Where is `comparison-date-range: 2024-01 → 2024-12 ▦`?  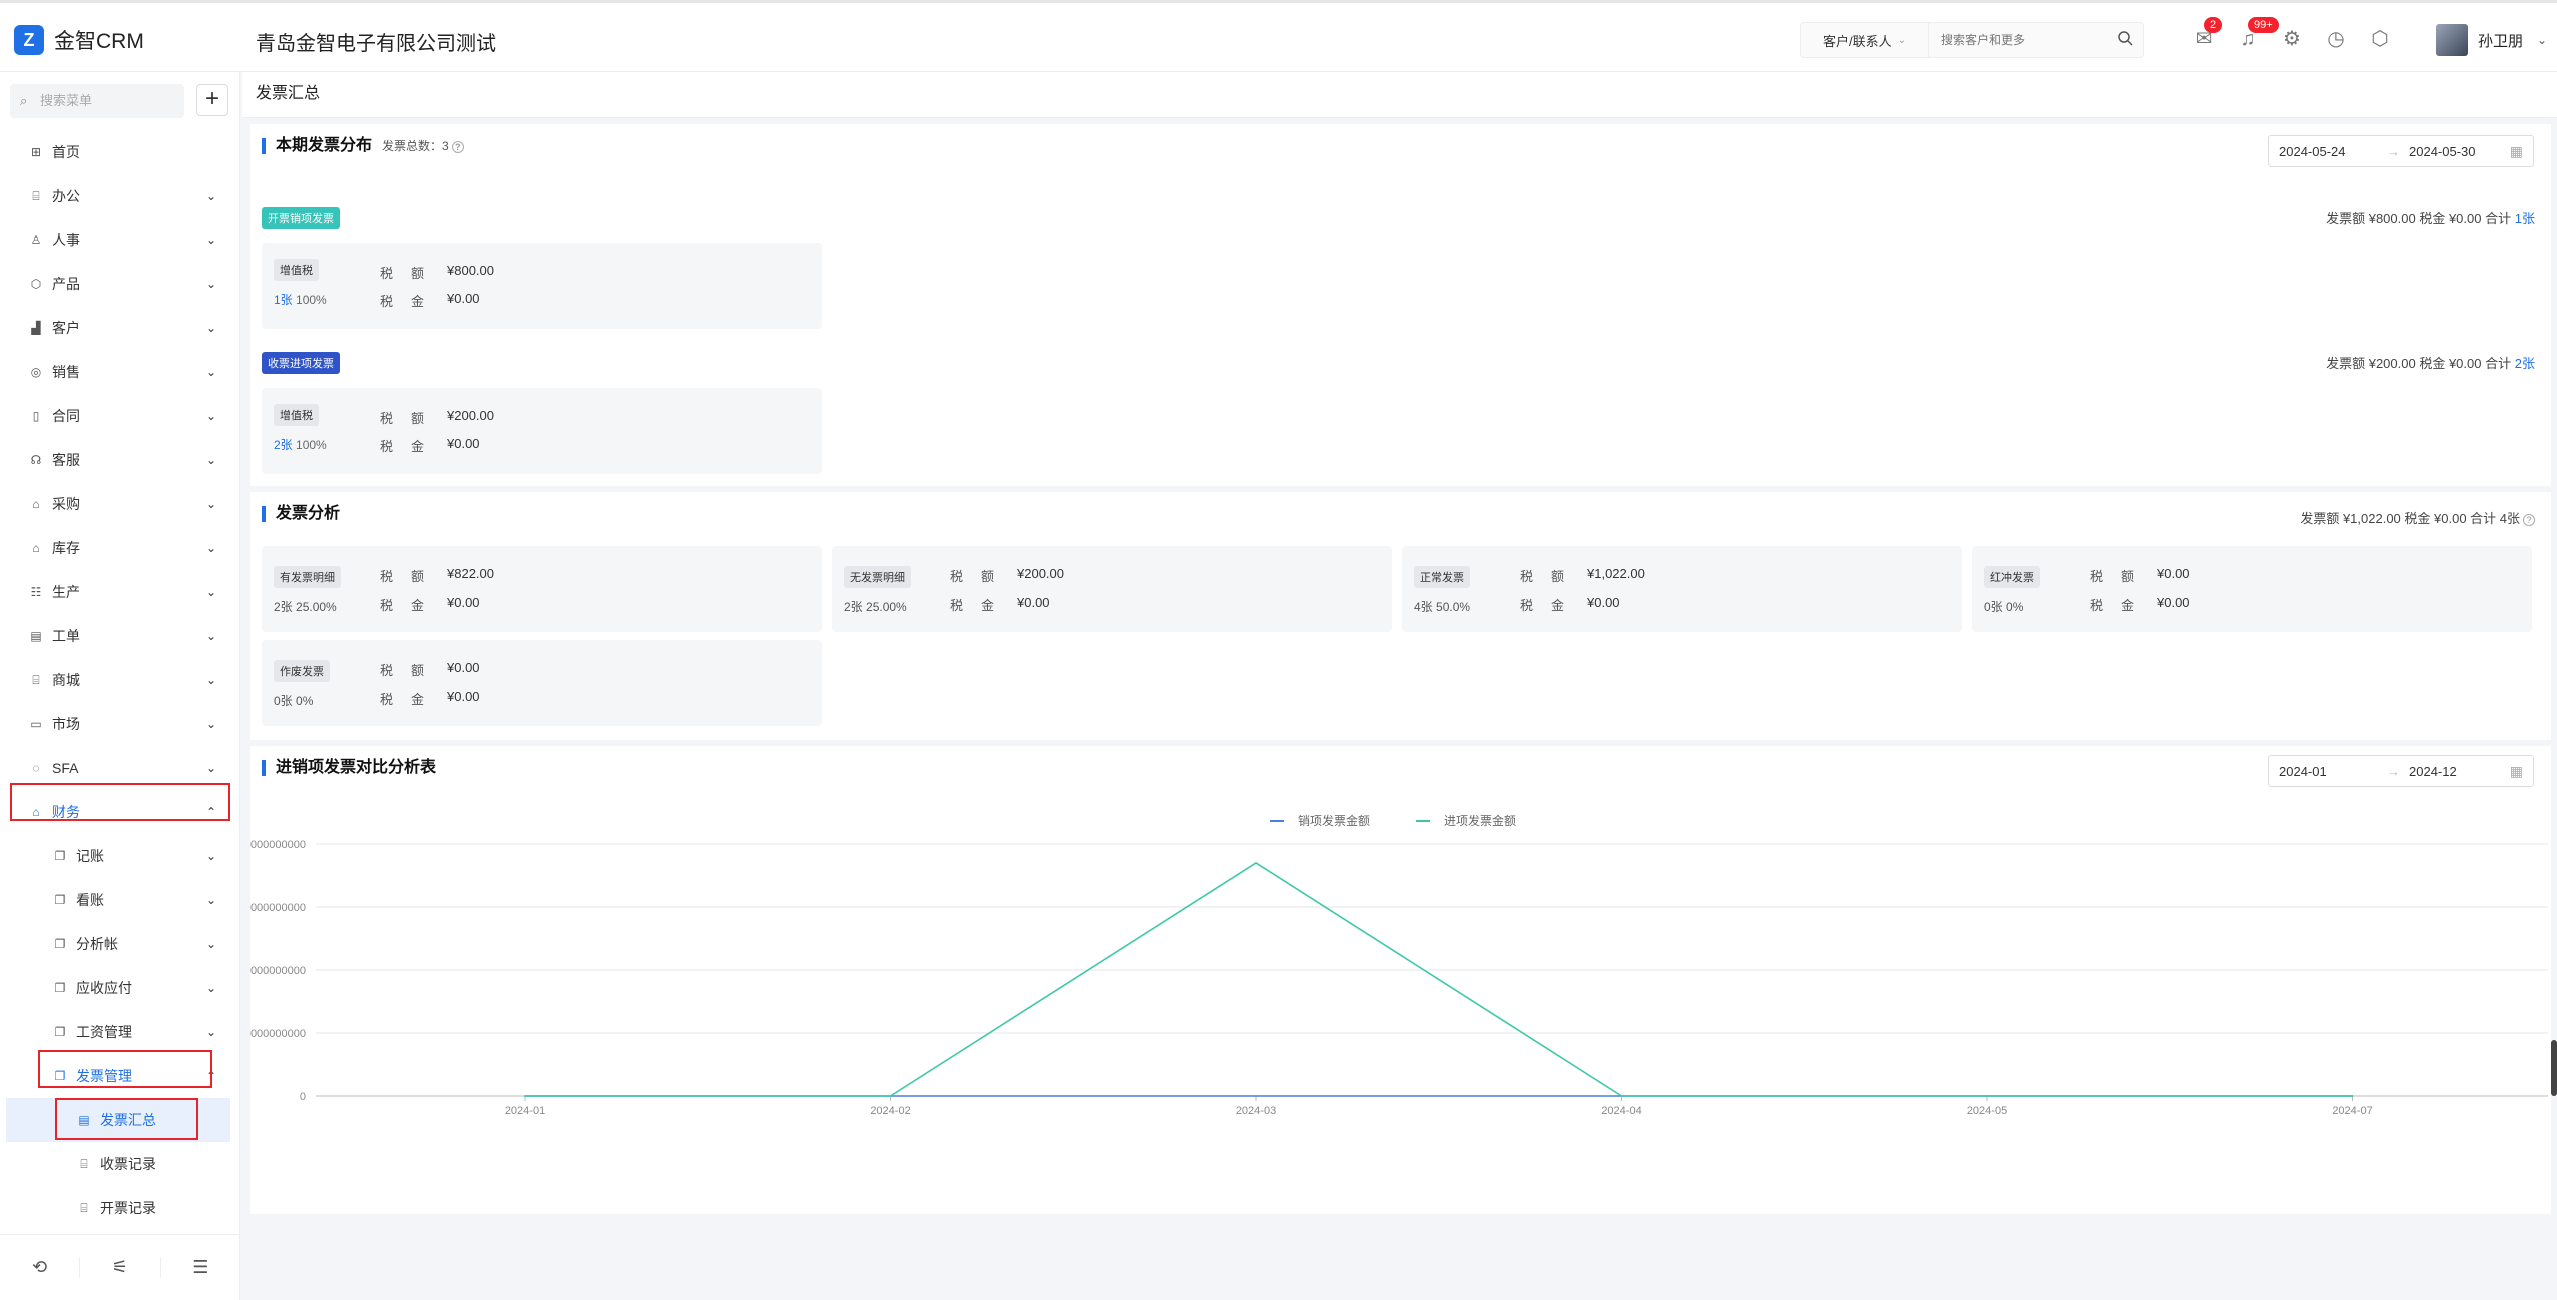 comparison-date-range: 2024-01 → 2024-12 ▦ is located at coordinates (2401, 771).